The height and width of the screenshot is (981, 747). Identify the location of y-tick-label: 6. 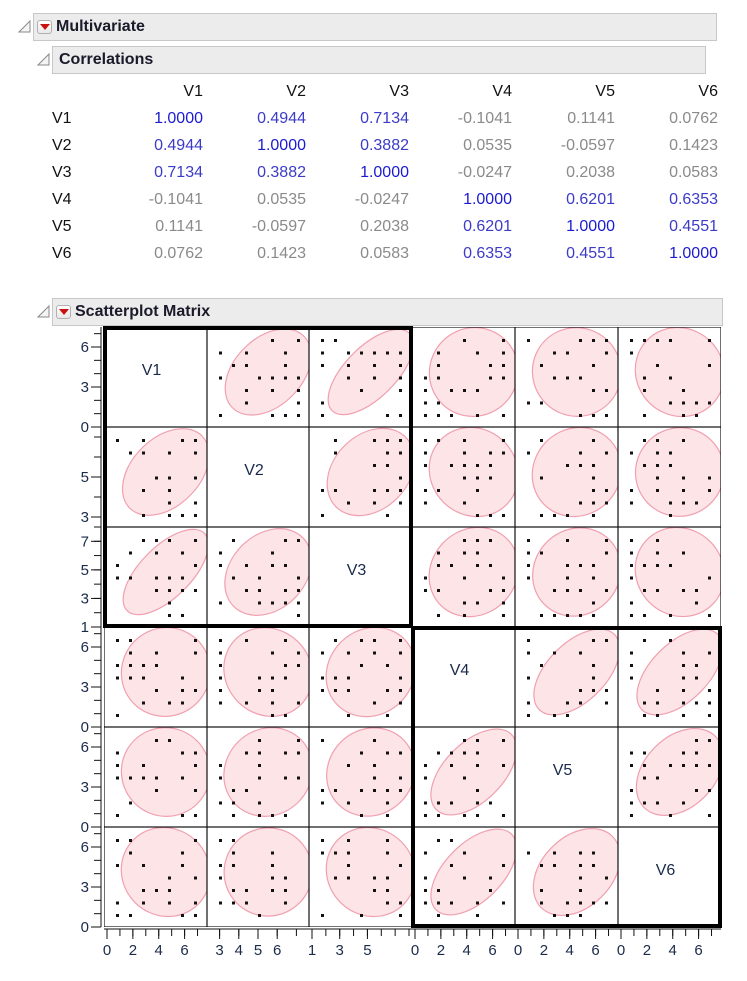
(85, 347).